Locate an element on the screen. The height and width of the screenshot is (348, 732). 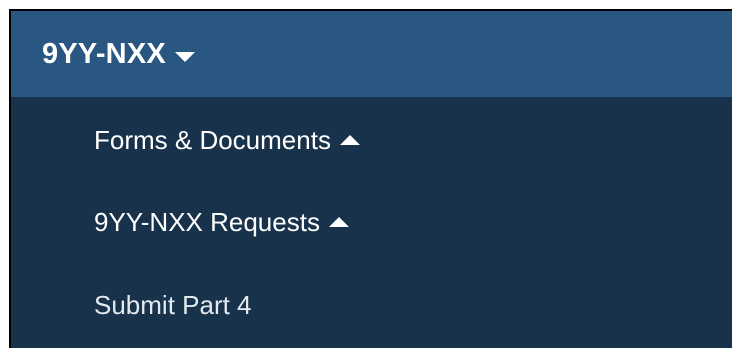
menu-item-submit-part-4: Submit Part 4 is located at coordinates (173, 305).